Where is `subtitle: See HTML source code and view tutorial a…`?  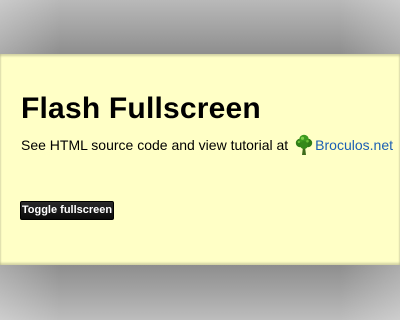 subtitle: See HTML source code and view tutorial a… is located at coordinates (207, 145).